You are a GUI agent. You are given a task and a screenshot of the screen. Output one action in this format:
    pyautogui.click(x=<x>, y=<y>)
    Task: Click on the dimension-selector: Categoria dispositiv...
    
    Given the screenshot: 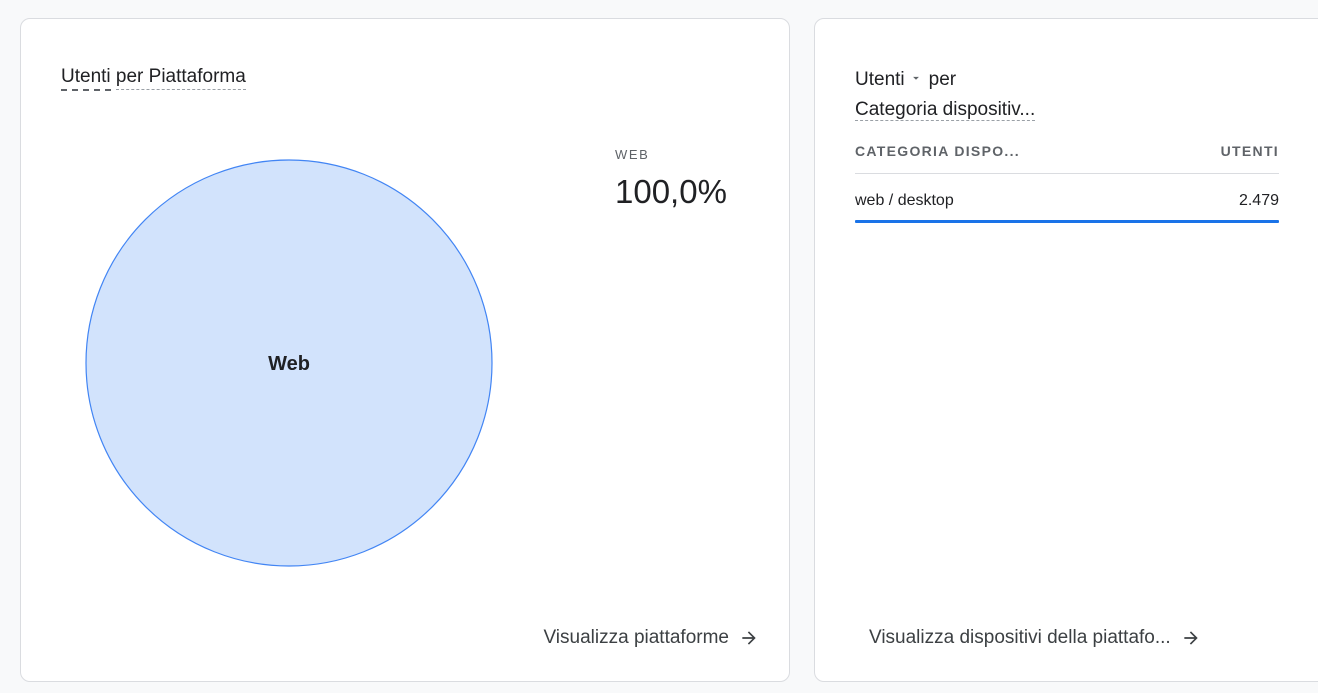 What is the action you would take?
    pyautogui.click(x=945, y=110)
    